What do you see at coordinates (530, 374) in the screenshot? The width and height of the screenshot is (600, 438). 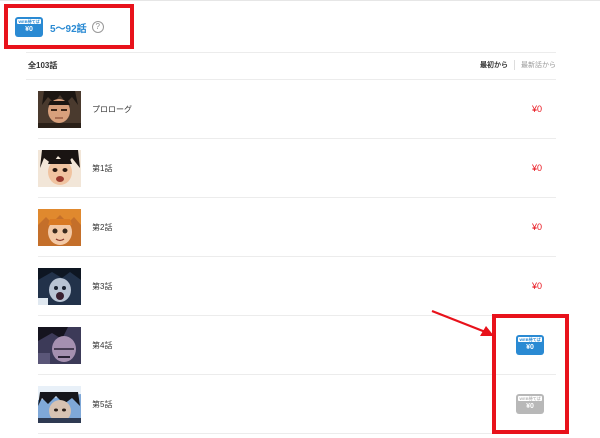 I see `highlight-box-tickets` at bounding box center [530, 374].